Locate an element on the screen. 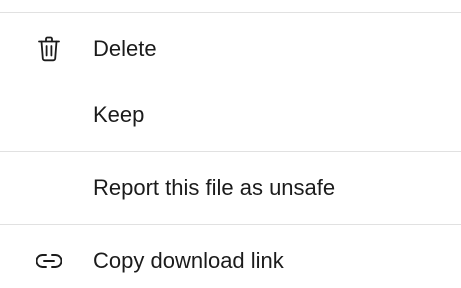 The width and height of the screenshot is (461, 288). trash-icon is located at coordinates (49, 49).